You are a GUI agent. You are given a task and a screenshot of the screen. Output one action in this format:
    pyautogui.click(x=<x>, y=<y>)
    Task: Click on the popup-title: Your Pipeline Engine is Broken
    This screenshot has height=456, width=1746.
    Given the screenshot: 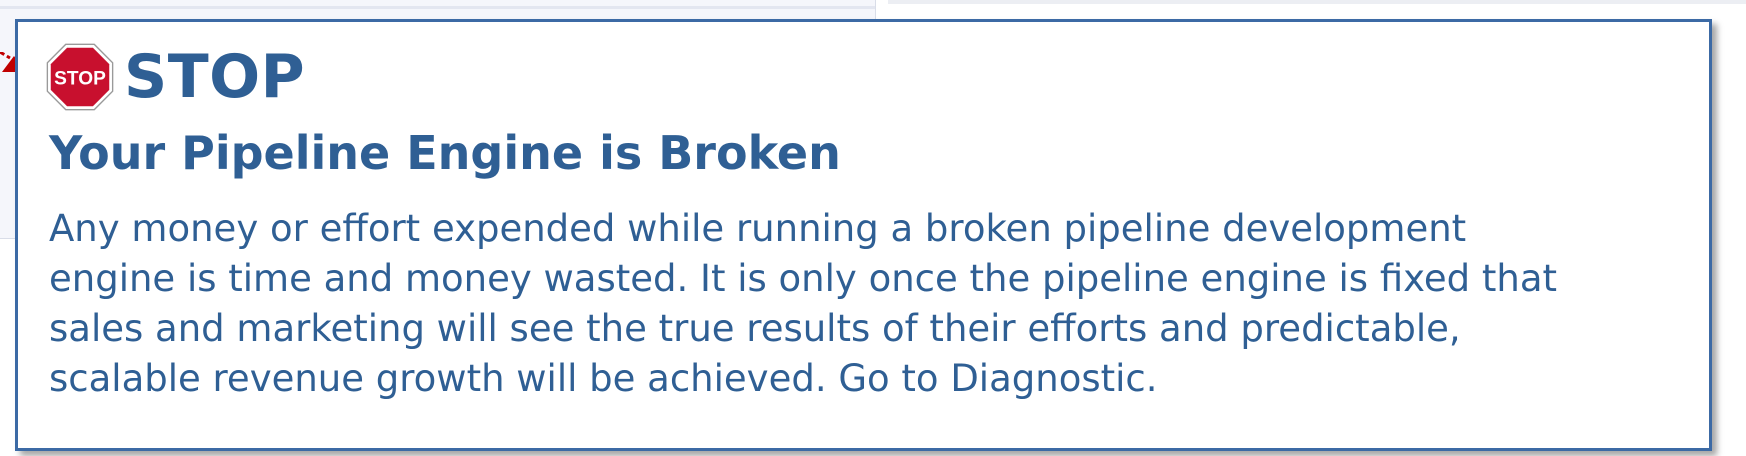 What is the action you would take?
    pyautogui.click(x=445, y=153)
    